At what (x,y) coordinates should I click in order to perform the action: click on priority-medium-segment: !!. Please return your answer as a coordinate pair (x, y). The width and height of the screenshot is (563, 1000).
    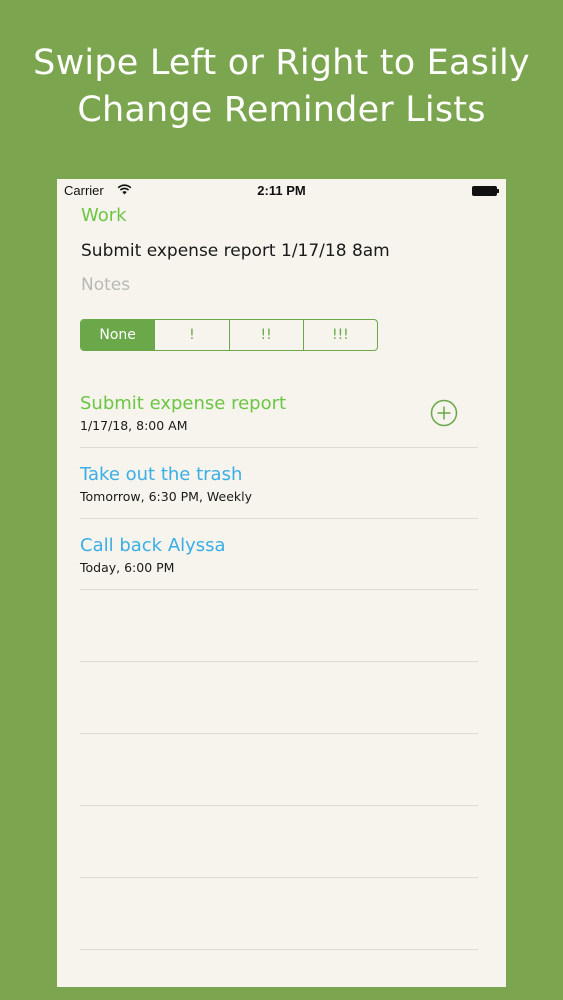
    Looking at the image, I should click on (265, 335).